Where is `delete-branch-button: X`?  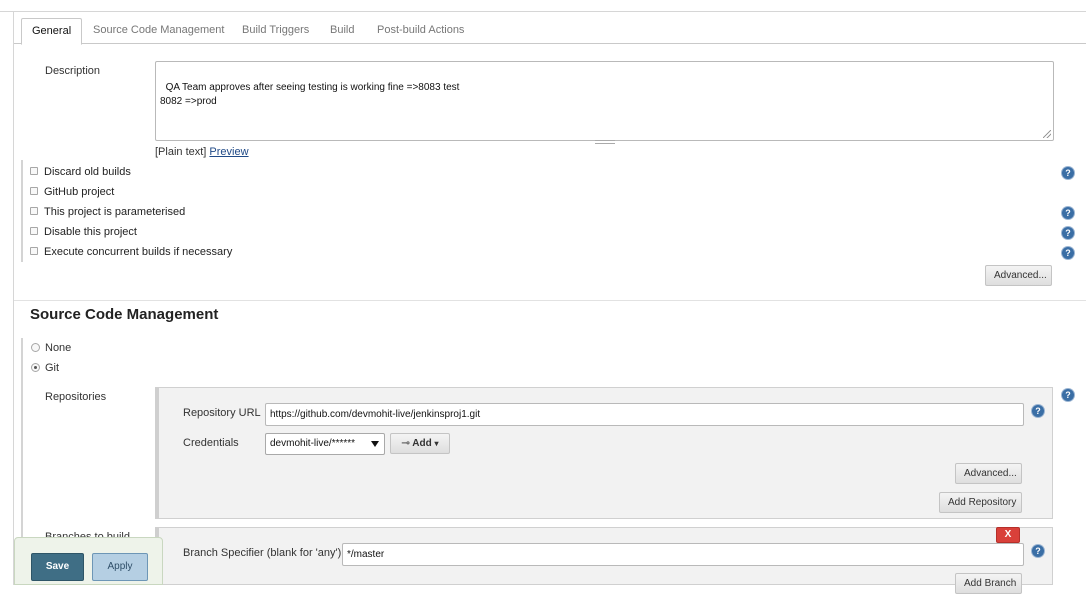
delete-branch-button: X is located at coordinates (1008, 535).